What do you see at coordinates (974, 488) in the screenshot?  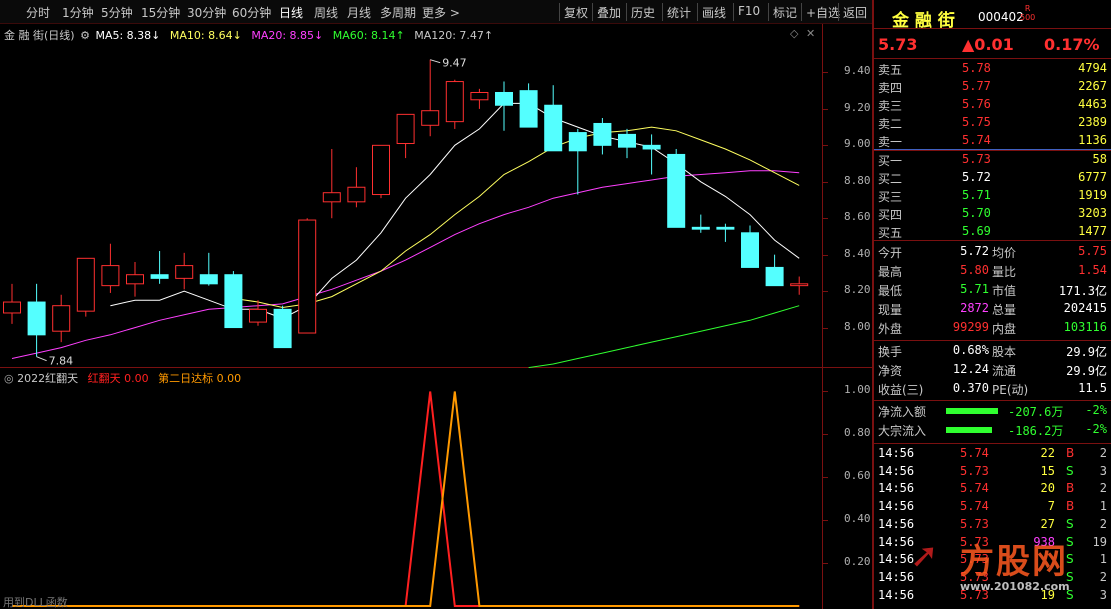 I see `tick-price: 5.74` at bounding box center [974, 488].